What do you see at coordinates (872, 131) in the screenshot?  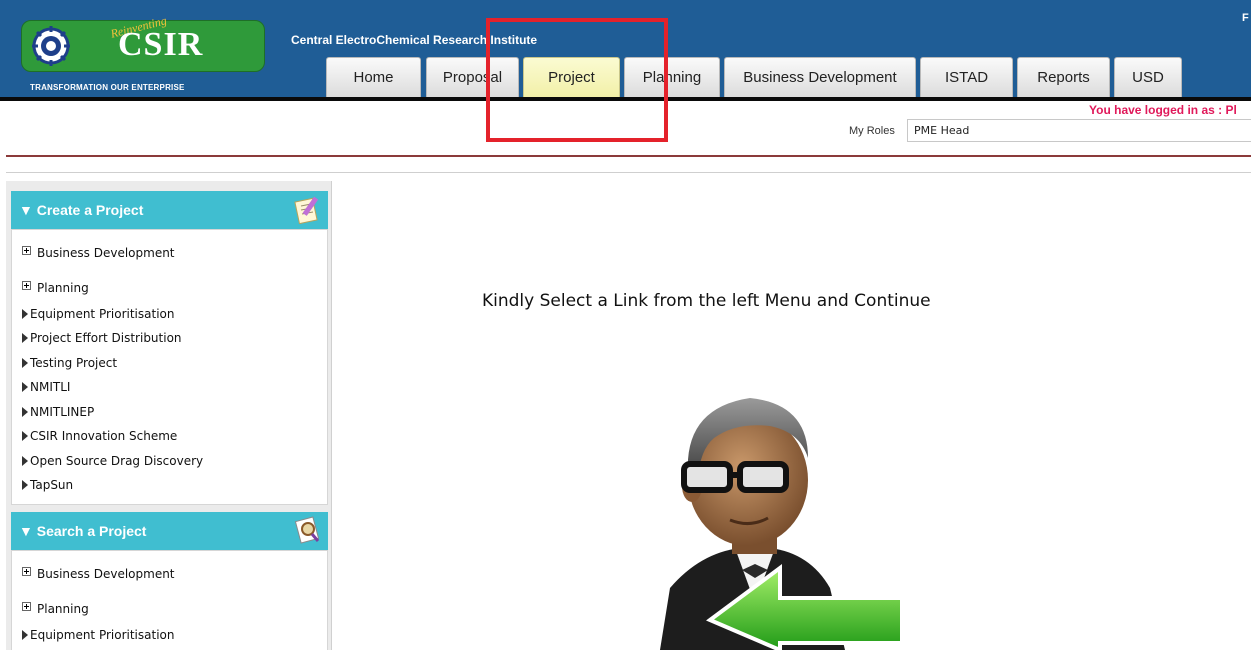 I see `roles-label: My Roles` at bounding box center [872, 131].